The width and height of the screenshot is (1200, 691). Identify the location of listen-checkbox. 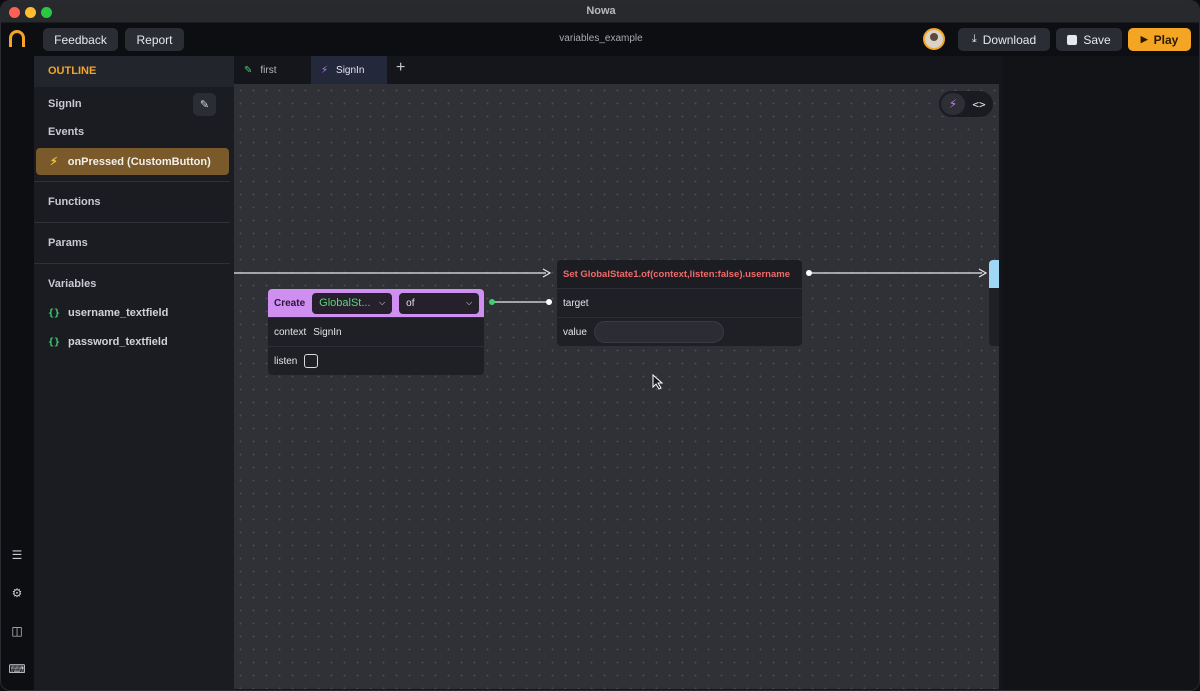
(311, 361).